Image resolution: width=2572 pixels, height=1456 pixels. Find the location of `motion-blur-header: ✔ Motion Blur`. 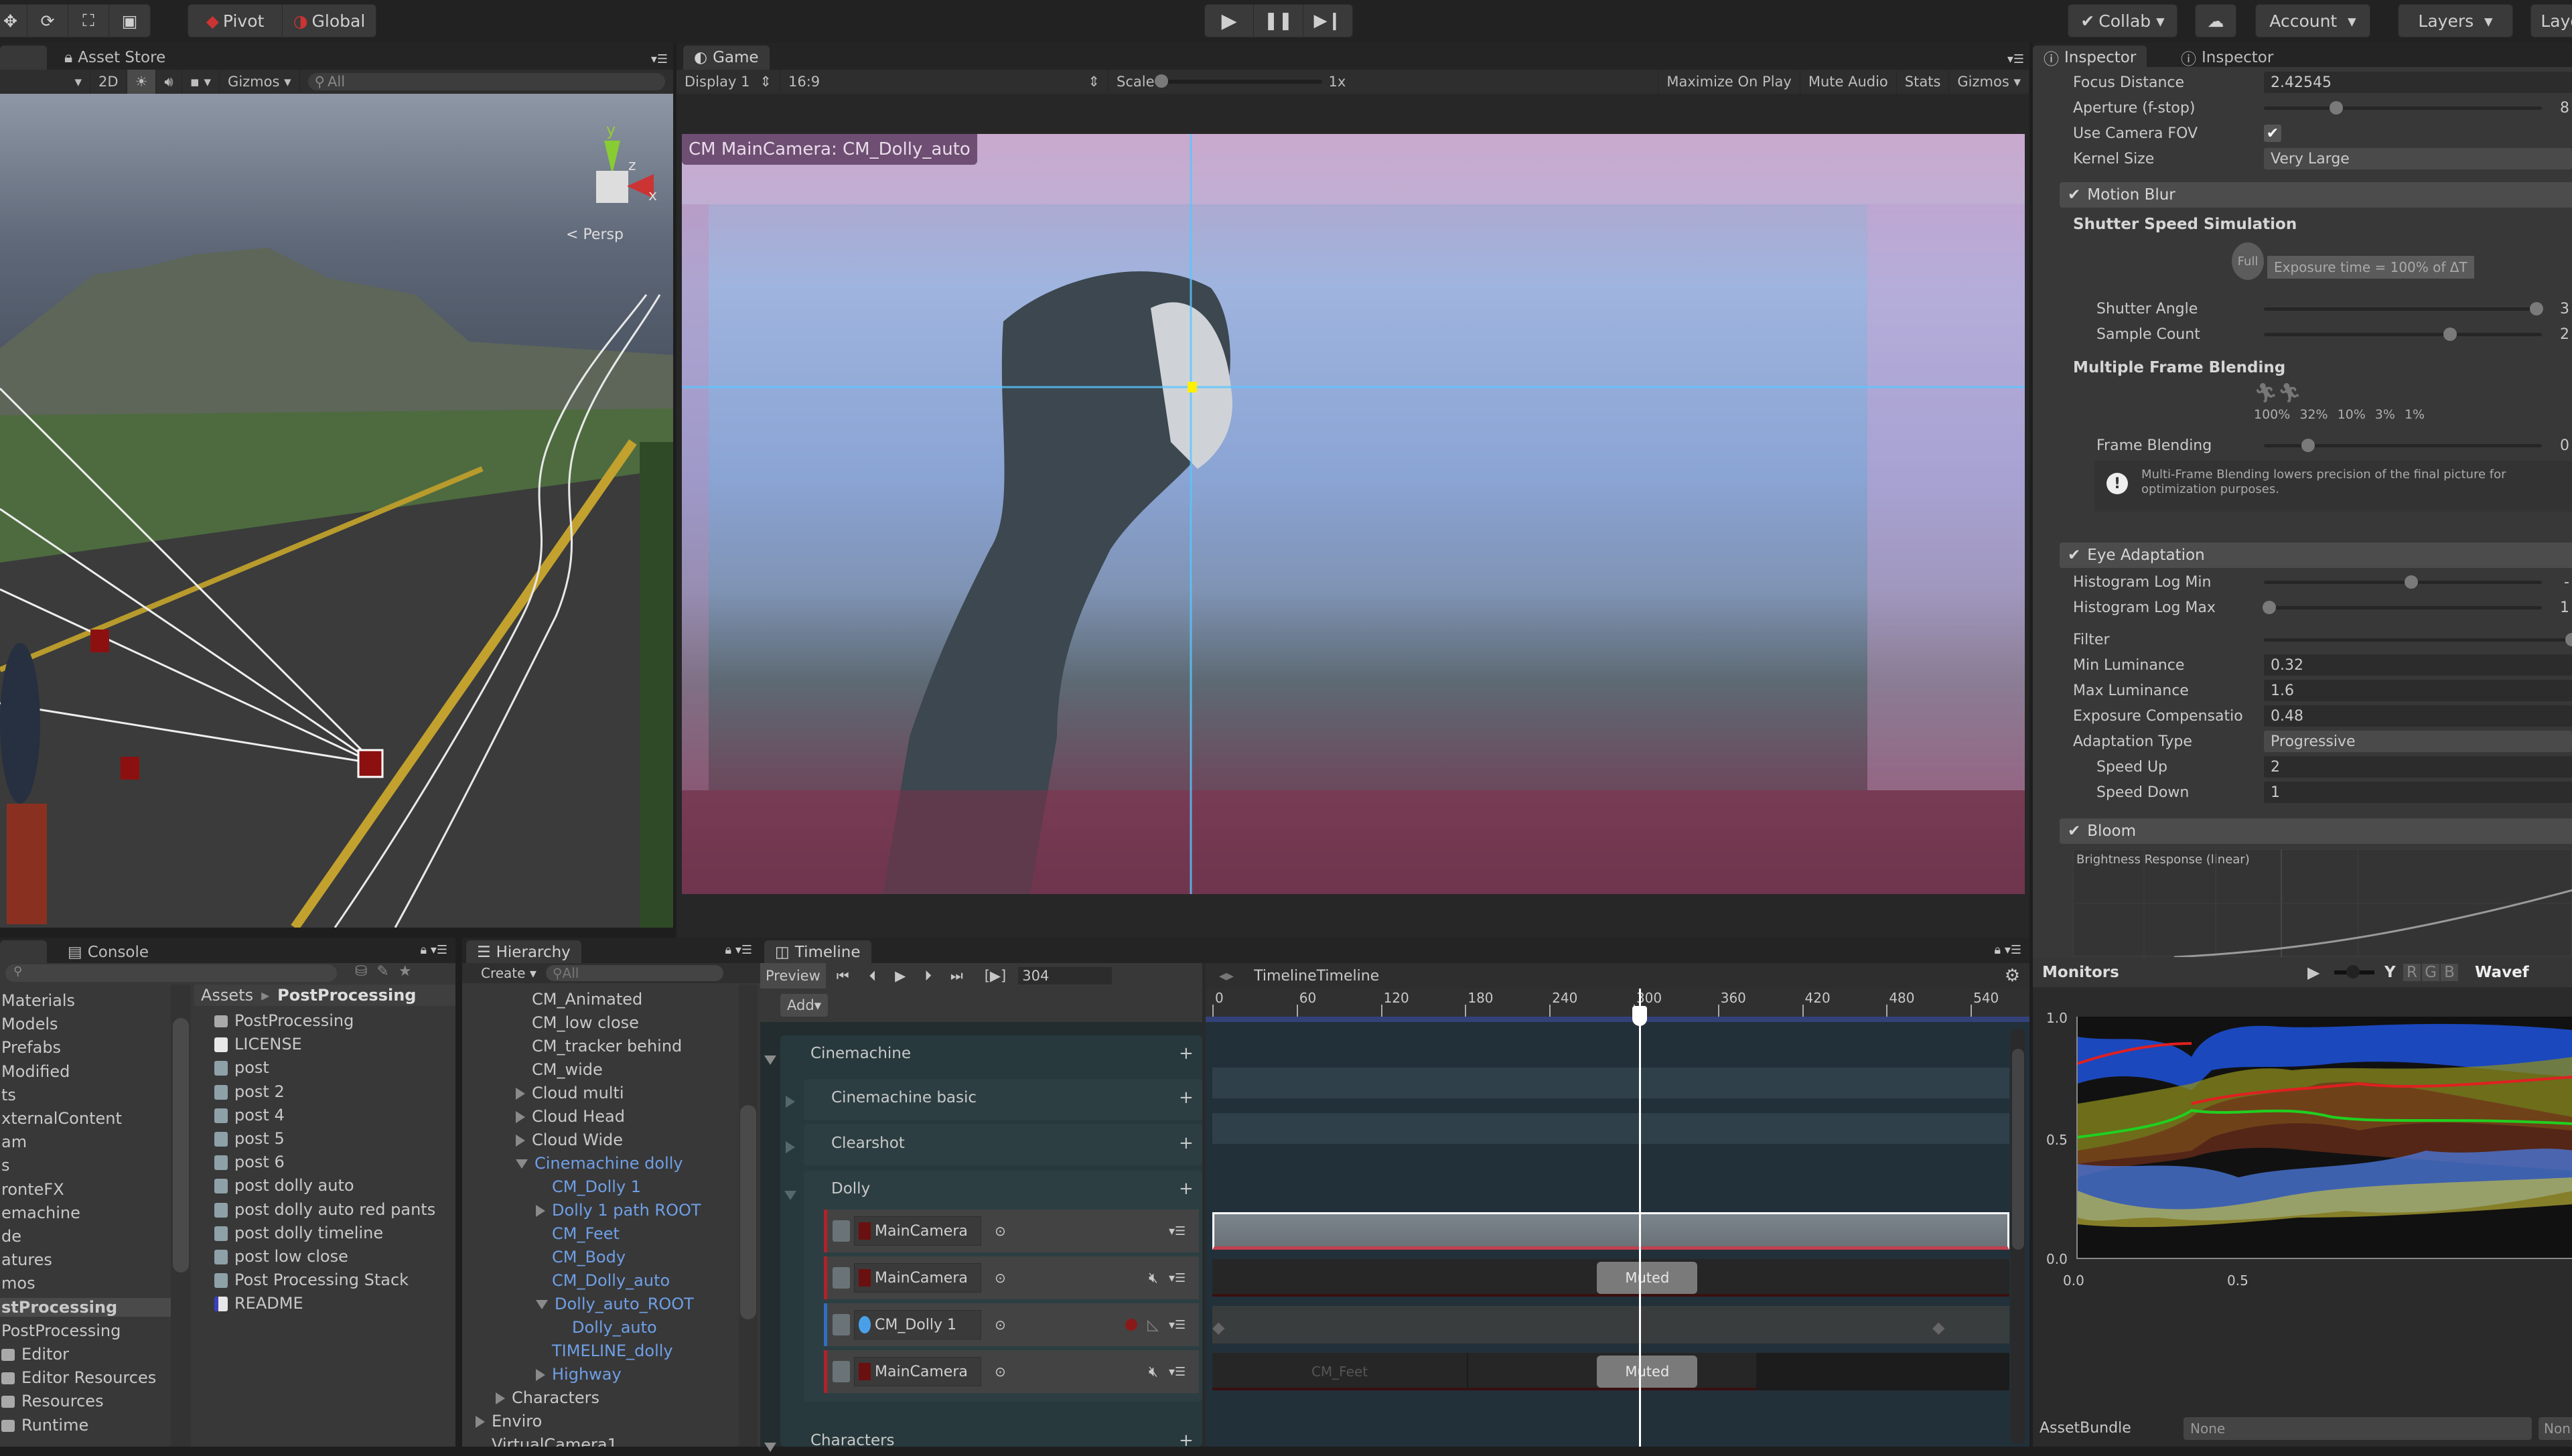

motion-blur-header: ✔ Motion Blur is located at coordinates (2316, 195).